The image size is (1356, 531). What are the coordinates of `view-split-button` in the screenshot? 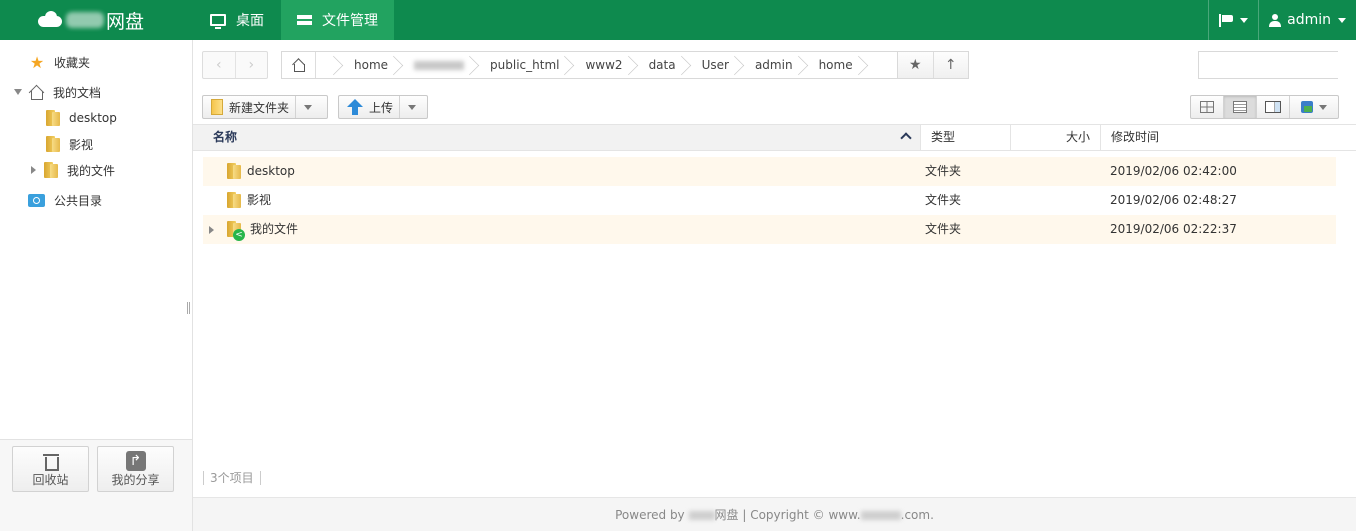 It's located at (1273, 107).